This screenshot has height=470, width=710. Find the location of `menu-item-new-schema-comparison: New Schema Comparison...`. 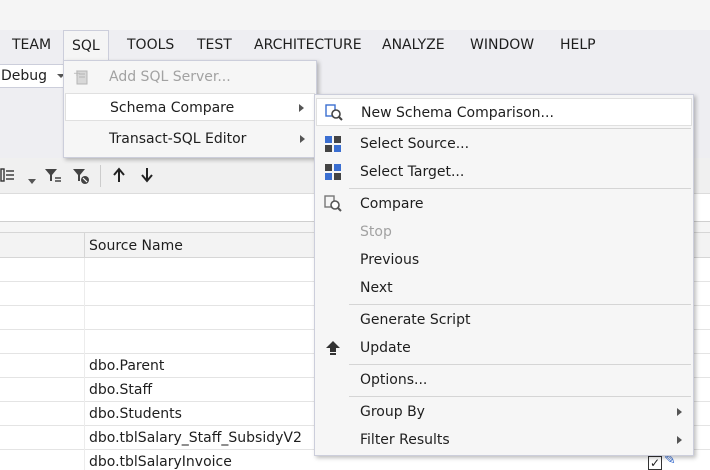

menu-item-new-schema-comparison: New Schema Comparison... is located at coordinates (504, 112).